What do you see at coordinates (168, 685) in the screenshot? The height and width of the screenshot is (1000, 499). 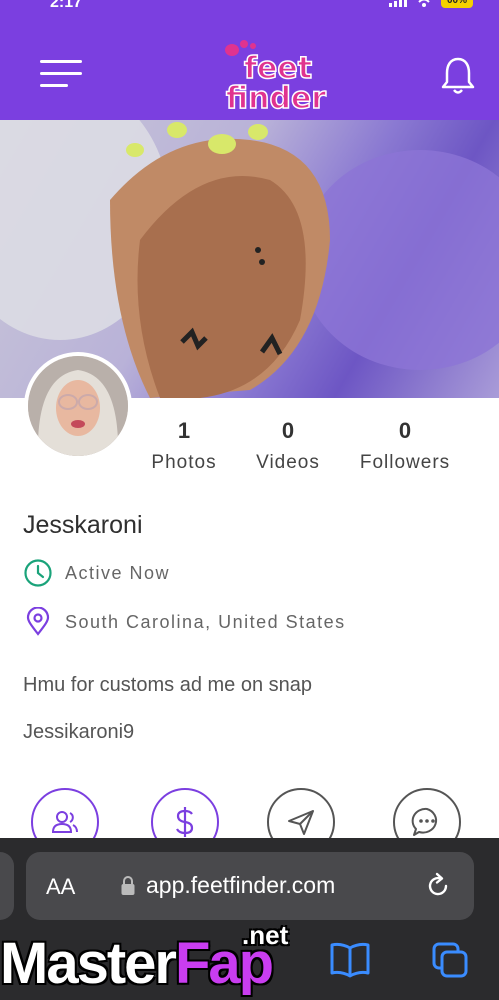 I see `bio-line-1: Hmu for customs ad me on snap` at bounding box center [168, 685].